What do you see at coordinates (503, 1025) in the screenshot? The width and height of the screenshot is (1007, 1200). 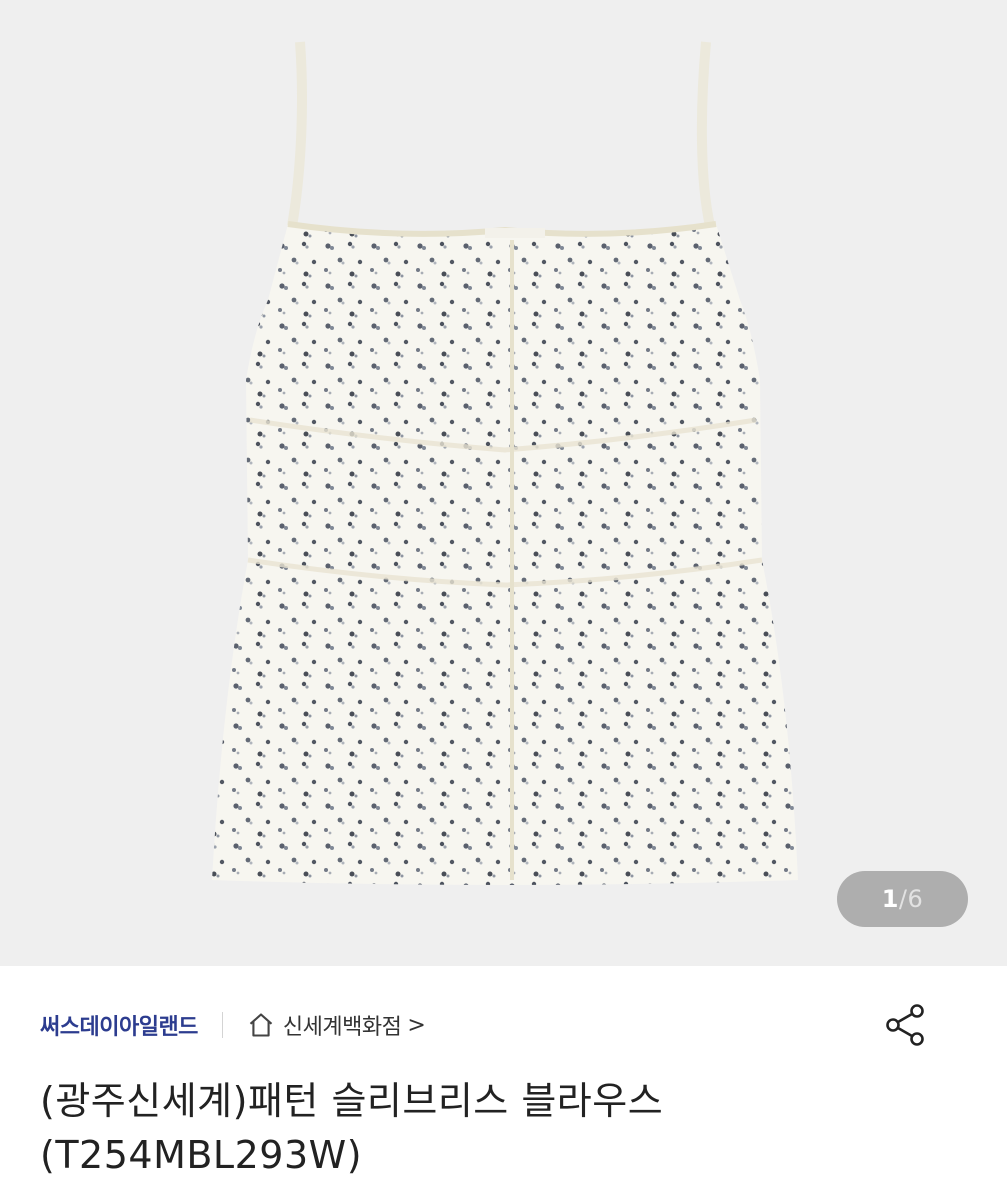 I see `seller-row: 써스데이아일랜드 신세계백화점 >` at bounding box center [503, 1025].